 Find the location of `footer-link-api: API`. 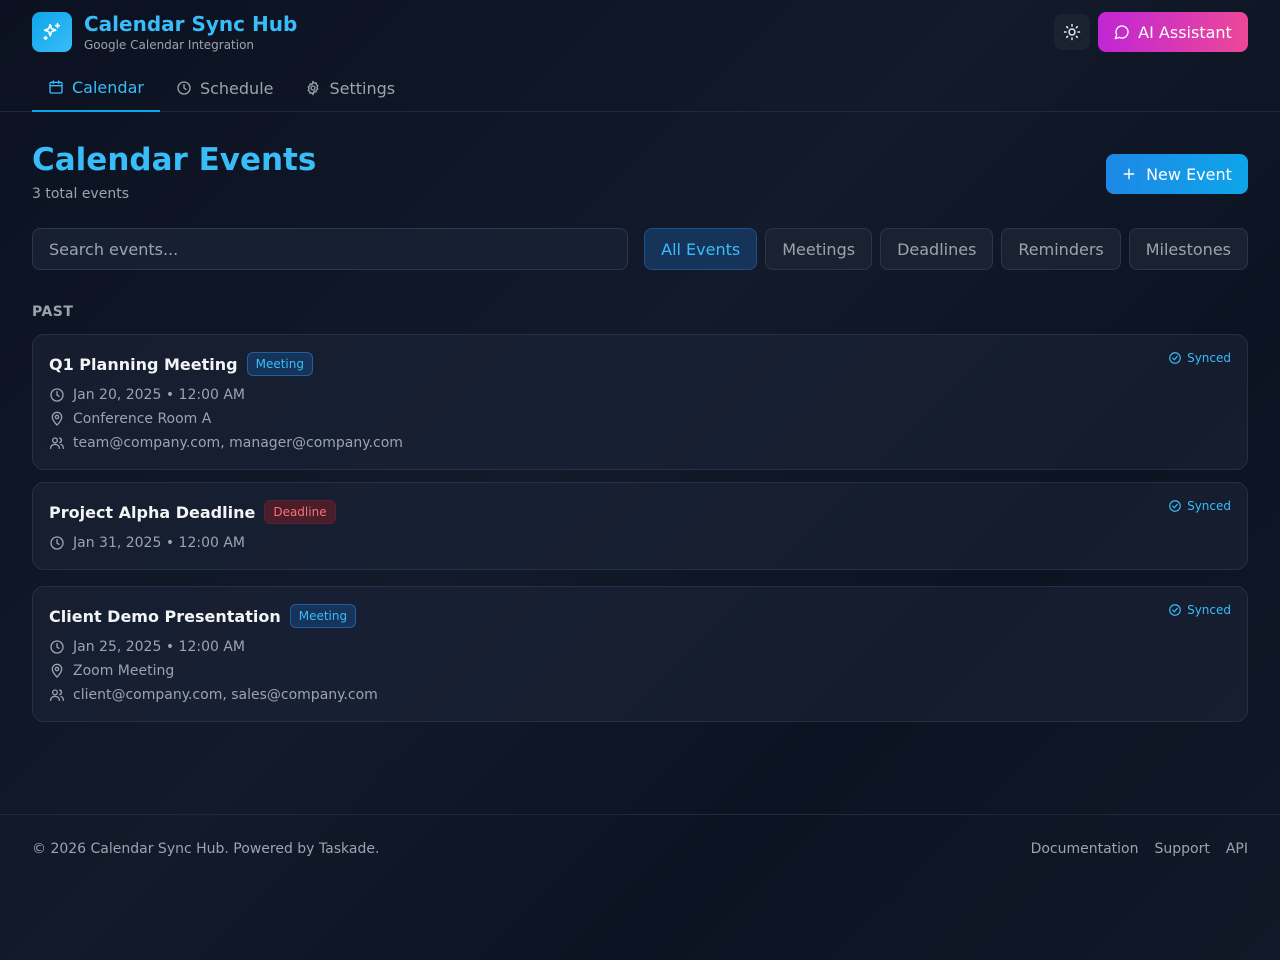

footer-link-api: API is located at coordinates (1237, 849).